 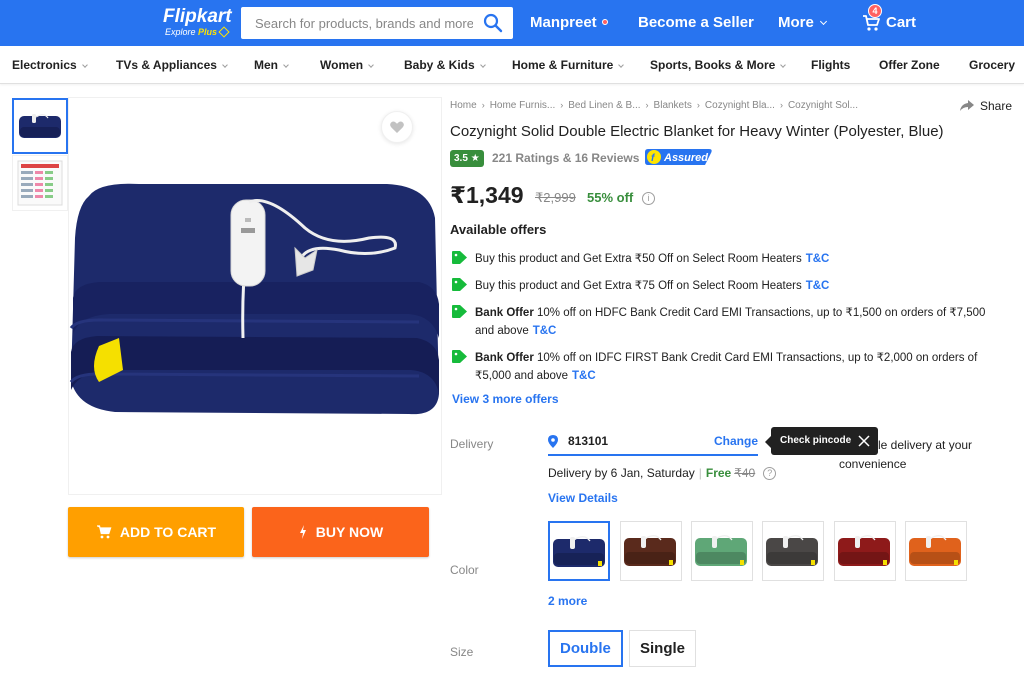 I want to click on color-swatch-brown, so click(x=651, y=551).